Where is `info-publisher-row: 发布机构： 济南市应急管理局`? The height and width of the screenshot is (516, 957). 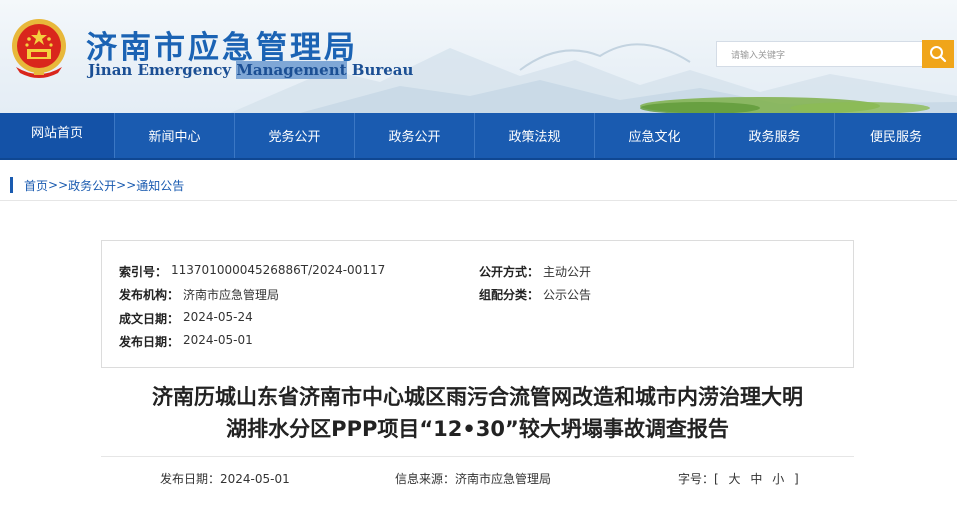 info-publisher-row: 发布机构： 济南市应急管理局 is located at coordinates (199, 294).